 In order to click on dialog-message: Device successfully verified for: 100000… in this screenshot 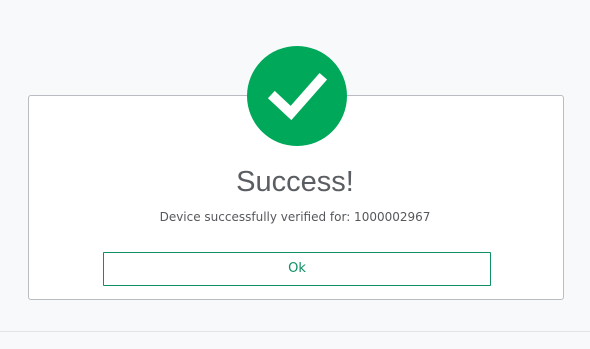, I will do `click(295, 217)`.